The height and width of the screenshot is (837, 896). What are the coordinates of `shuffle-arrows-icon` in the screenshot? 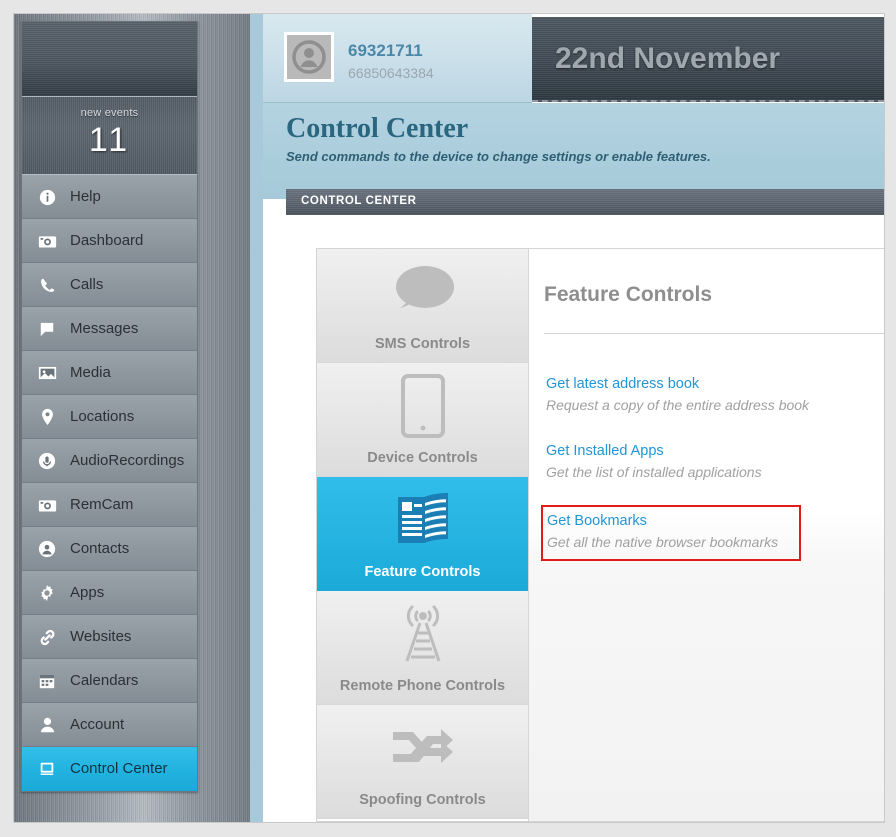 It's located at (422, 748).